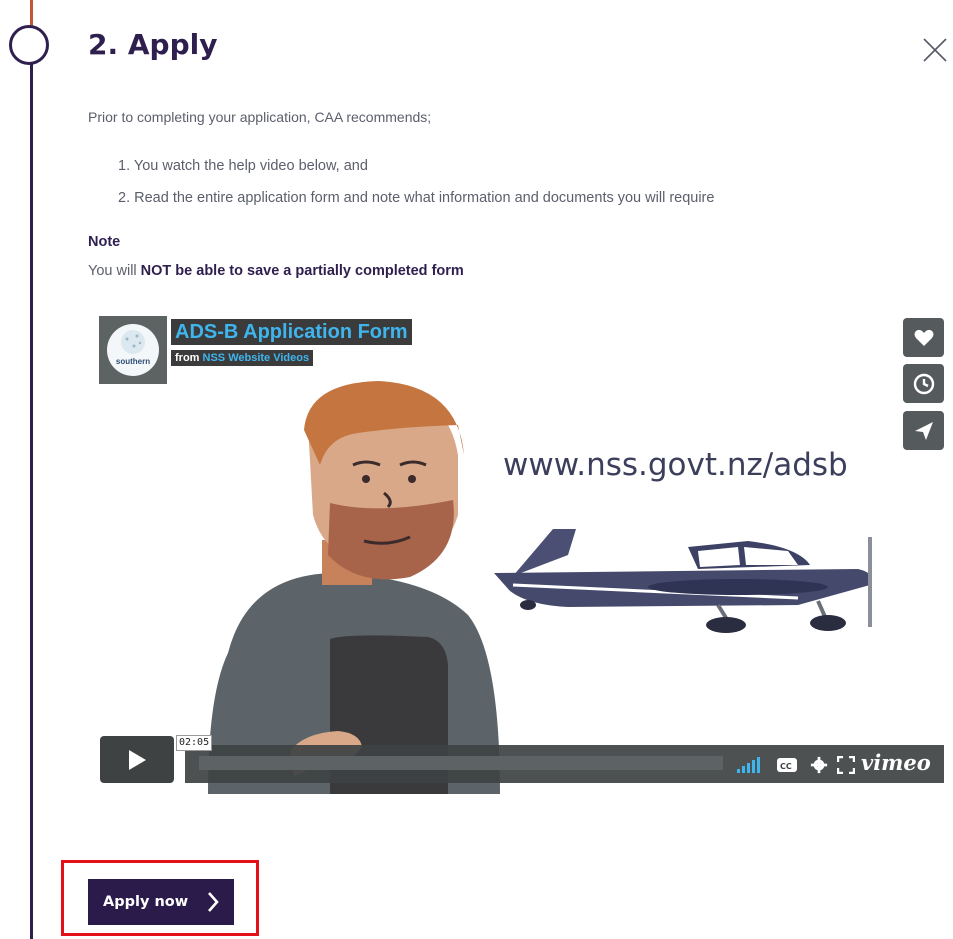 The height and width of the screenshot is (939, 953). What do you see at coordinates (133, 342) in the screenshot?
I see `globe-icon` at bounding box center [133, 342].